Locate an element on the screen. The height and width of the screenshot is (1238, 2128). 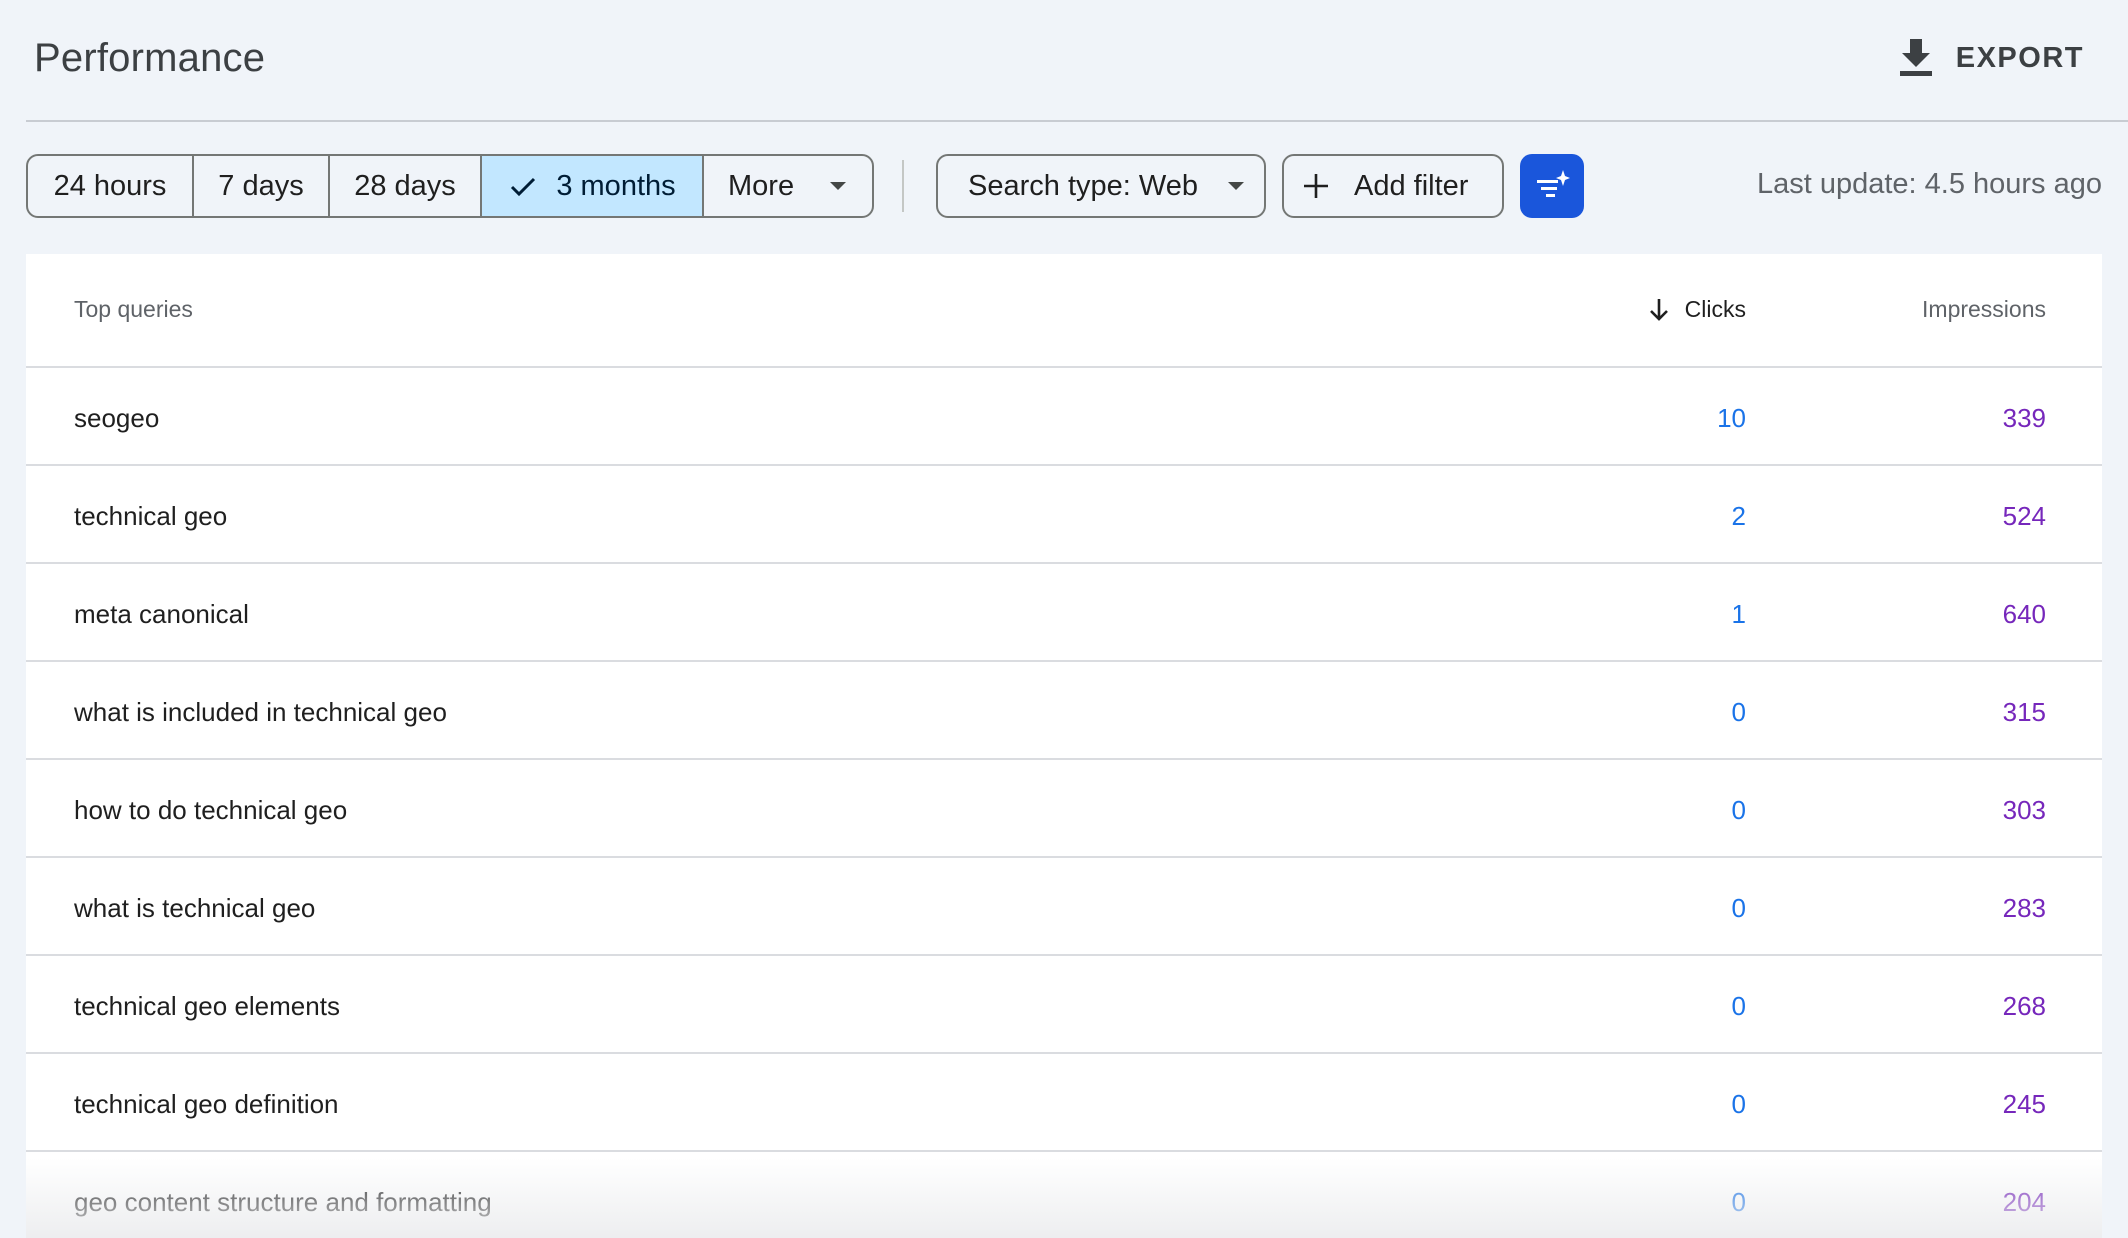
range-3-months-label: 3 months is located at coordinates (616, 185).